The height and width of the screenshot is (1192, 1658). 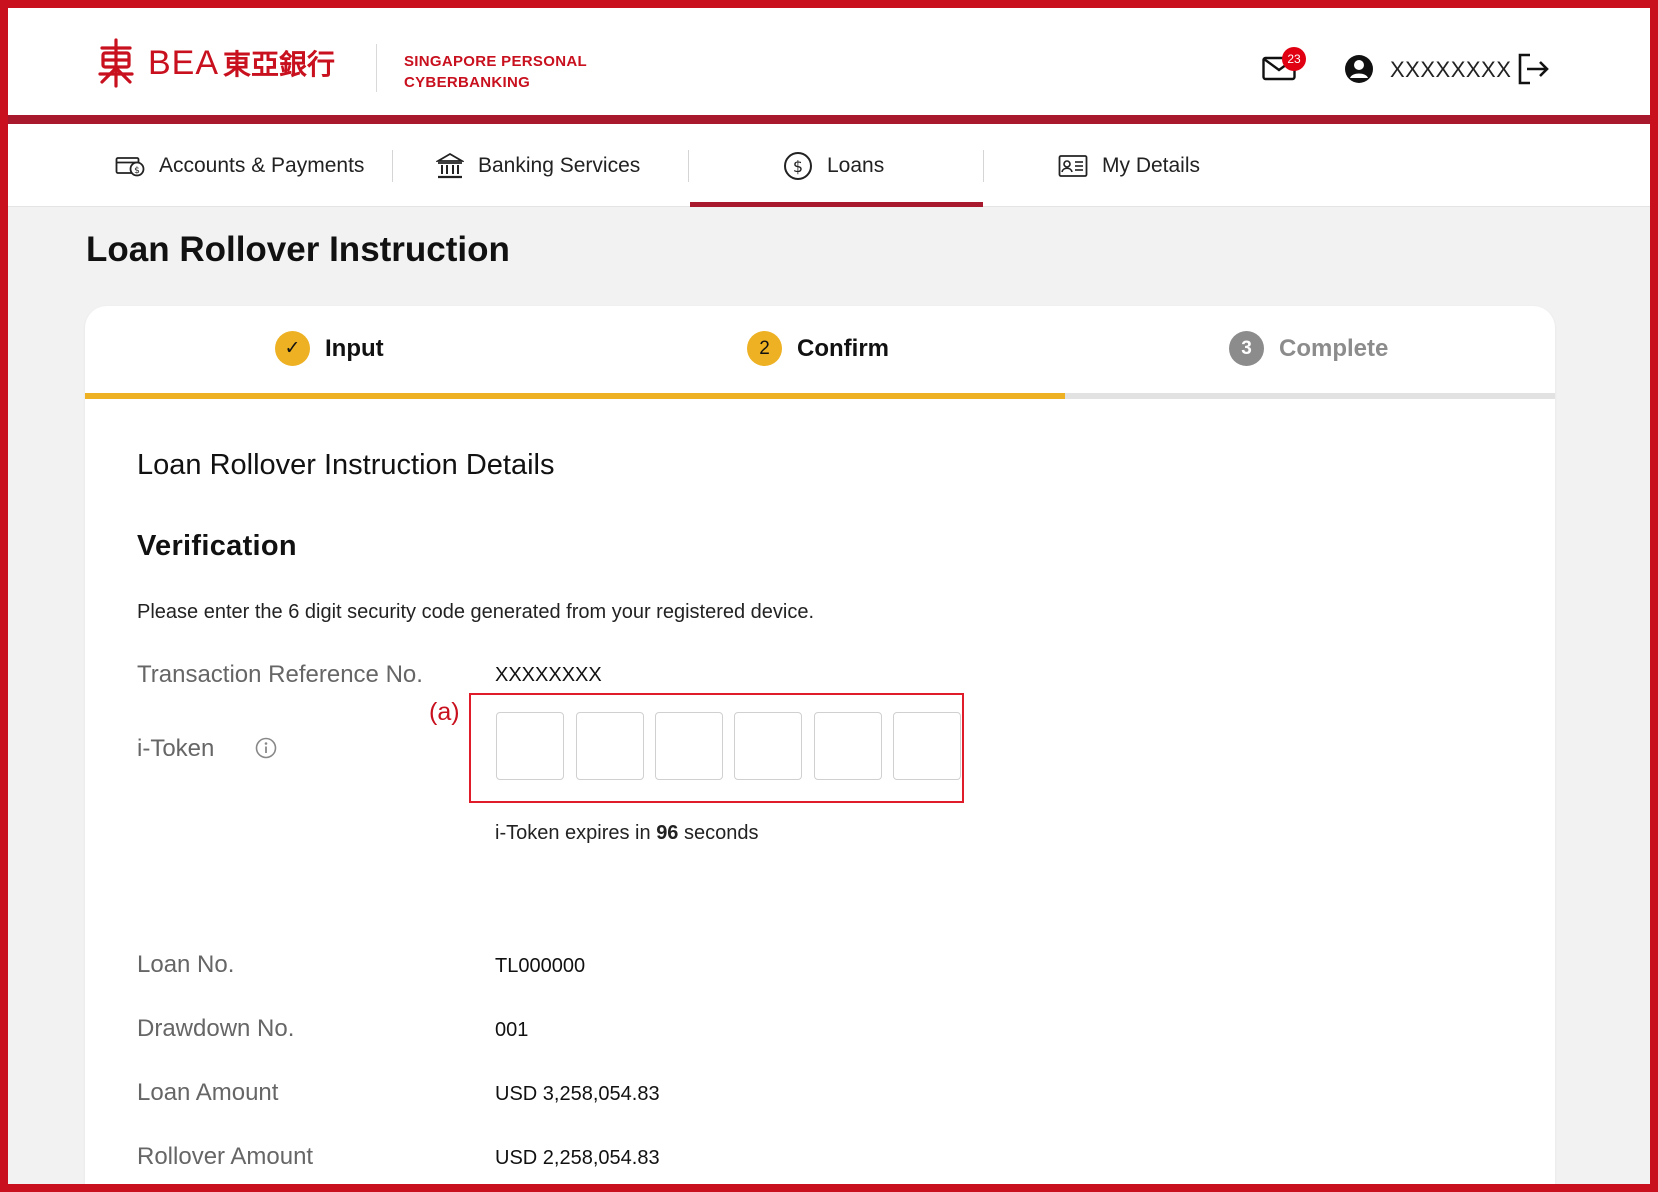 I want to click on detail-label-drawdown-no: Drawdown No., so click(x=216, y=1028).